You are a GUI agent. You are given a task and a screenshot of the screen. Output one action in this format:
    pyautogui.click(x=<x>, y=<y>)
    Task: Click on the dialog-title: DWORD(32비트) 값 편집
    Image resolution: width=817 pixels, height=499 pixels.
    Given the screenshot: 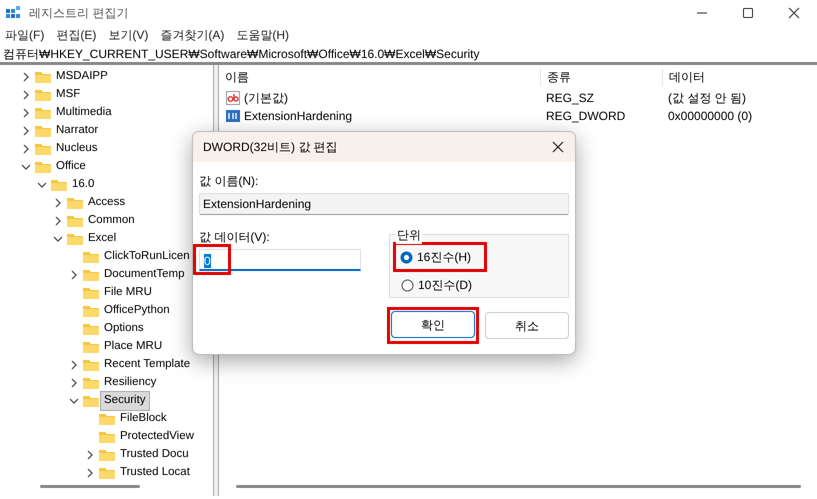 What is the action you would take?
    pyautogui.click(x=270, y=147)
    